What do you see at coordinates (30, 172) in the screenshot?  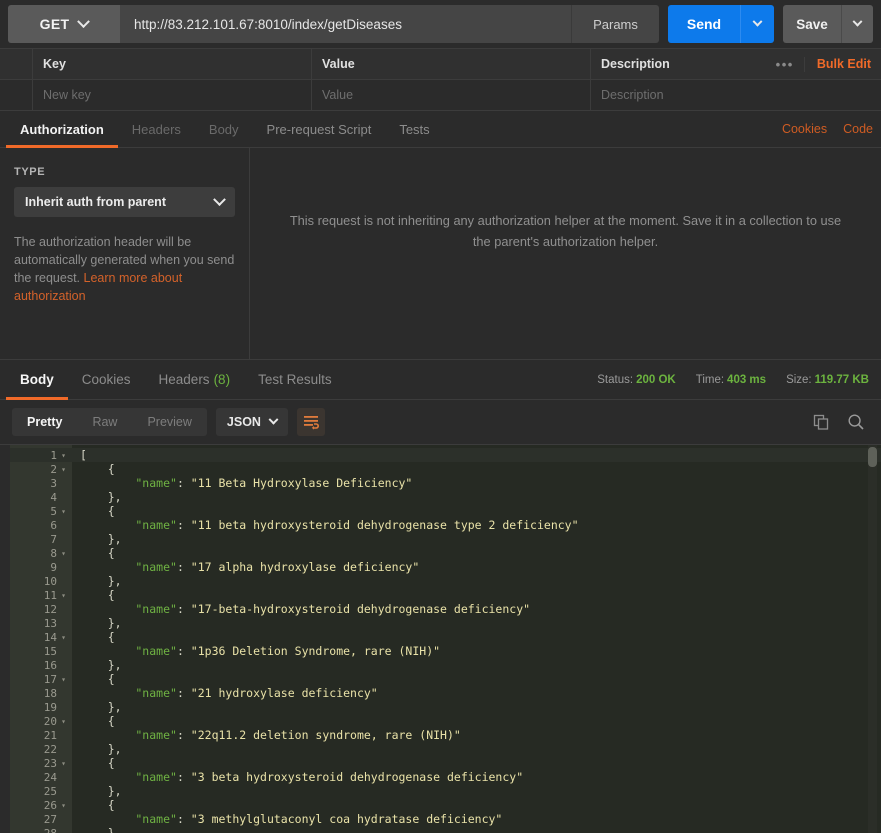 I see `auth-type-label: TYPE` at bounding box center [30, 172].